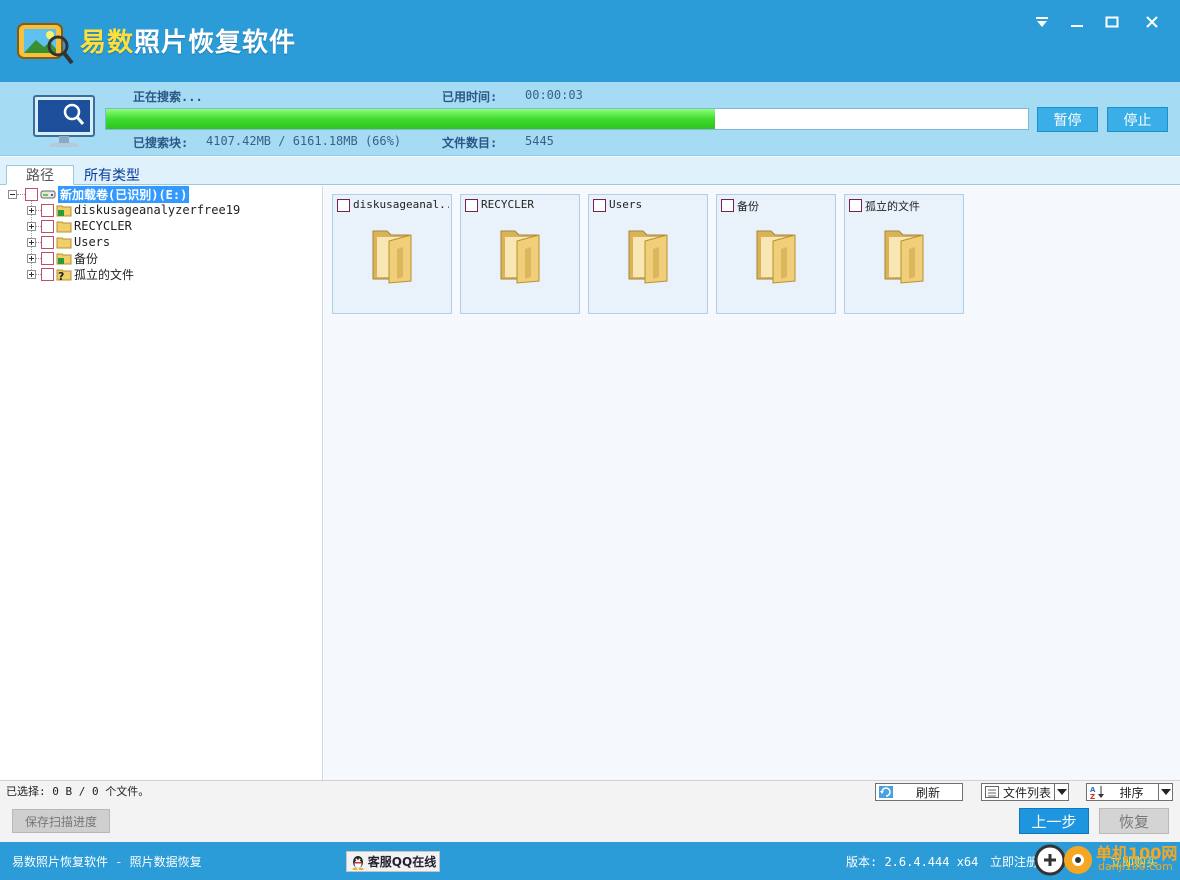 The width and height of the screenshot is (1180, 880). What do you see at coordinates (1135, 866) in the screenshot?
I see `watermark-url: danji100.com` at bounding box center [1135, 866].